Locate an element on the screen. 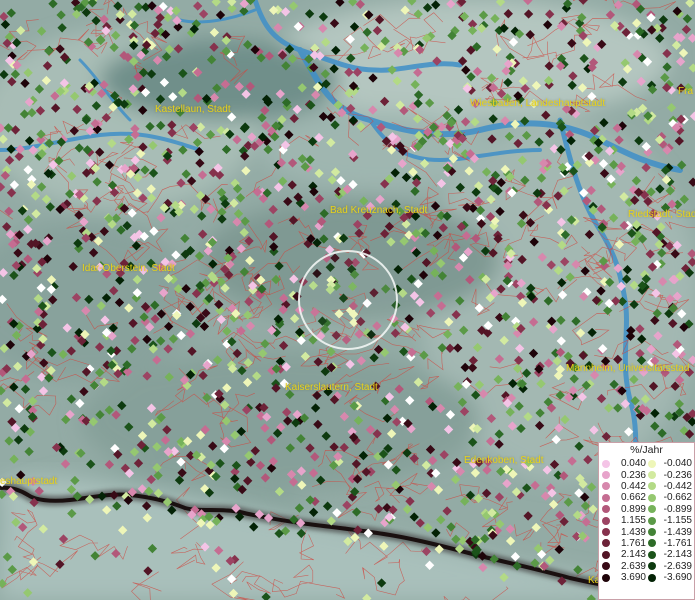 This screenshot has height=600, width=695. legend-positive-row: 1.155 is located at coordinates (625, 520).